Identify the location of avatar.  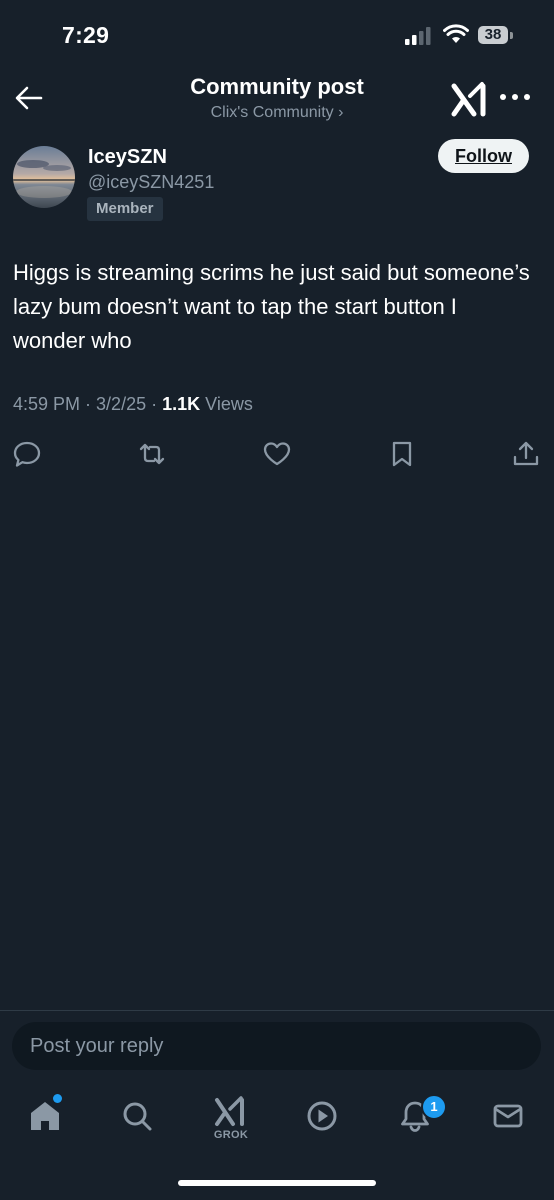
(44, 177).